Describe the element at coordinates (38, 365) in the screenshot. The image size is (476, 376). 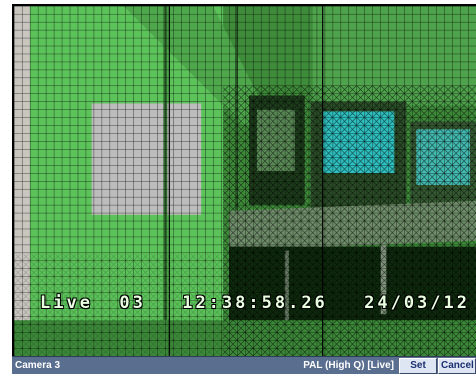
I see `camera-label: Camera 3` at that location.